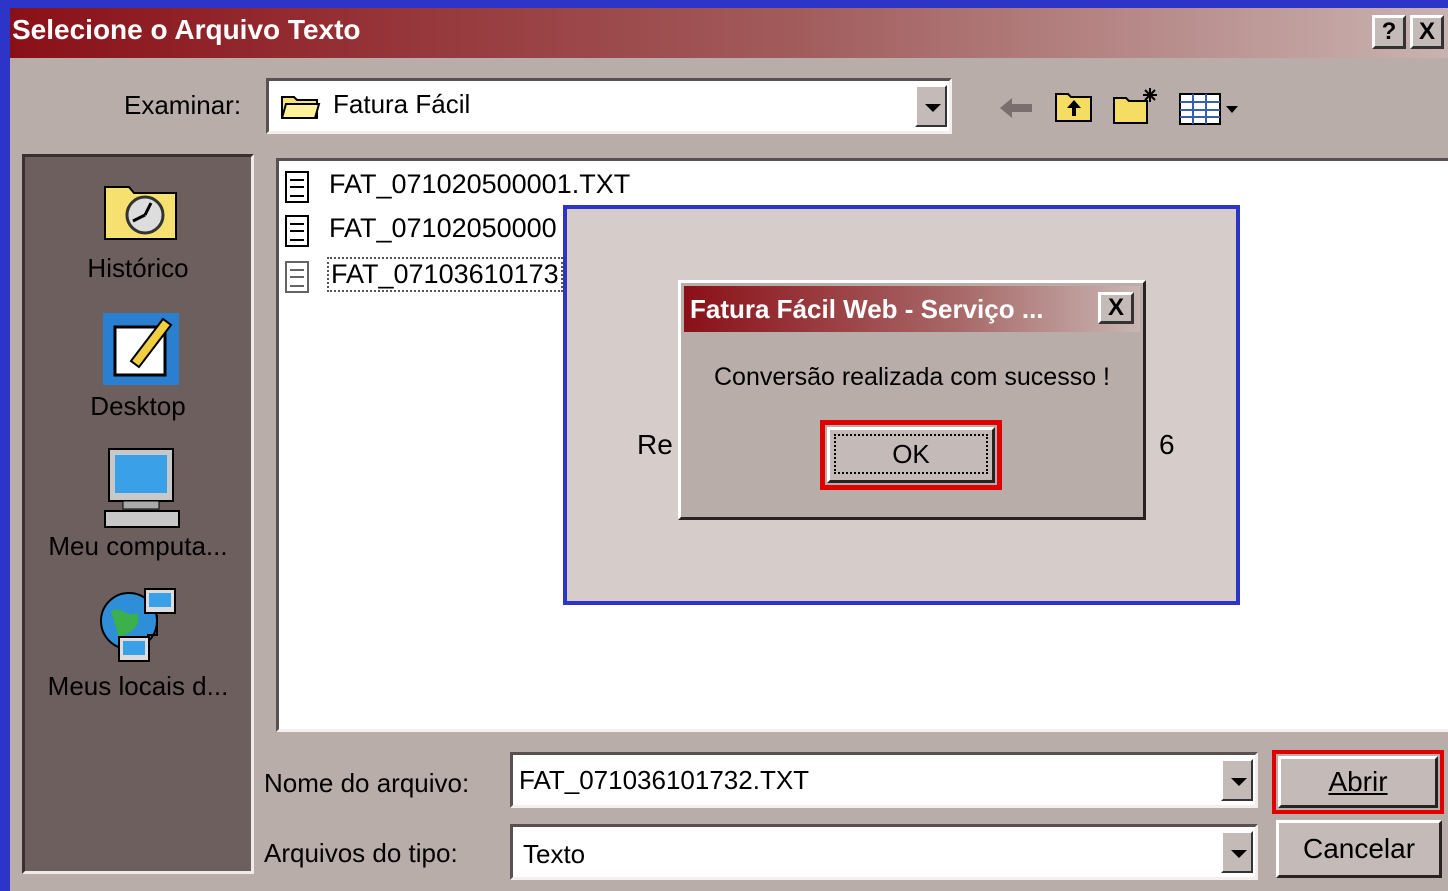 The height and width of the screenshot is (891, 1448). I want to click on desktop-icon, so click(141, 349).